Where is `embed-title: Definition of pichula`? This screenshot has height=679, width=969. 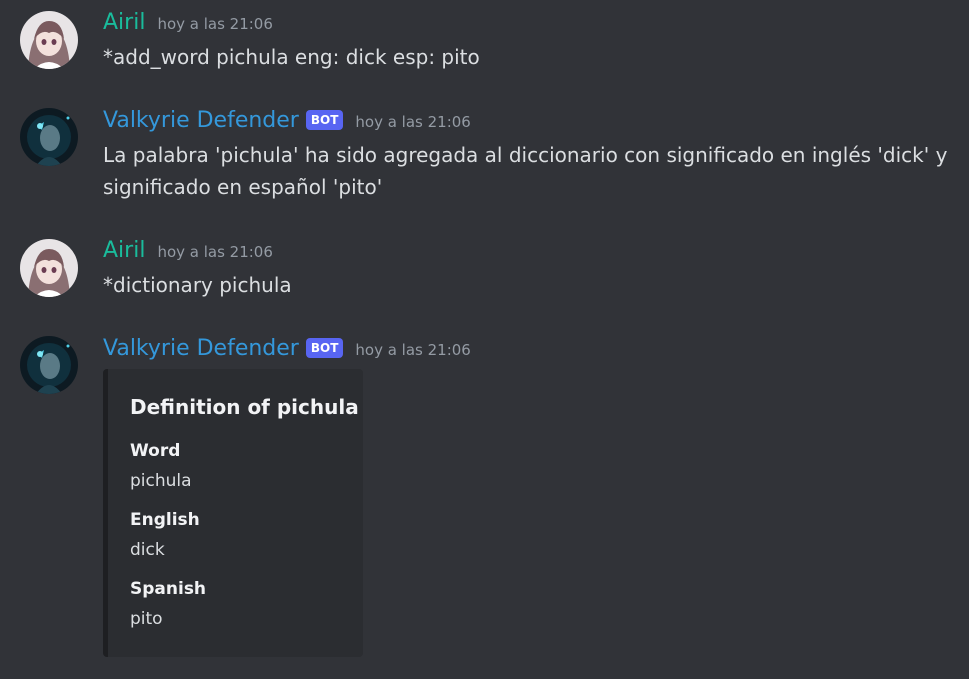 embed-title: Definition of pichula is located at coordinates (244, 407).